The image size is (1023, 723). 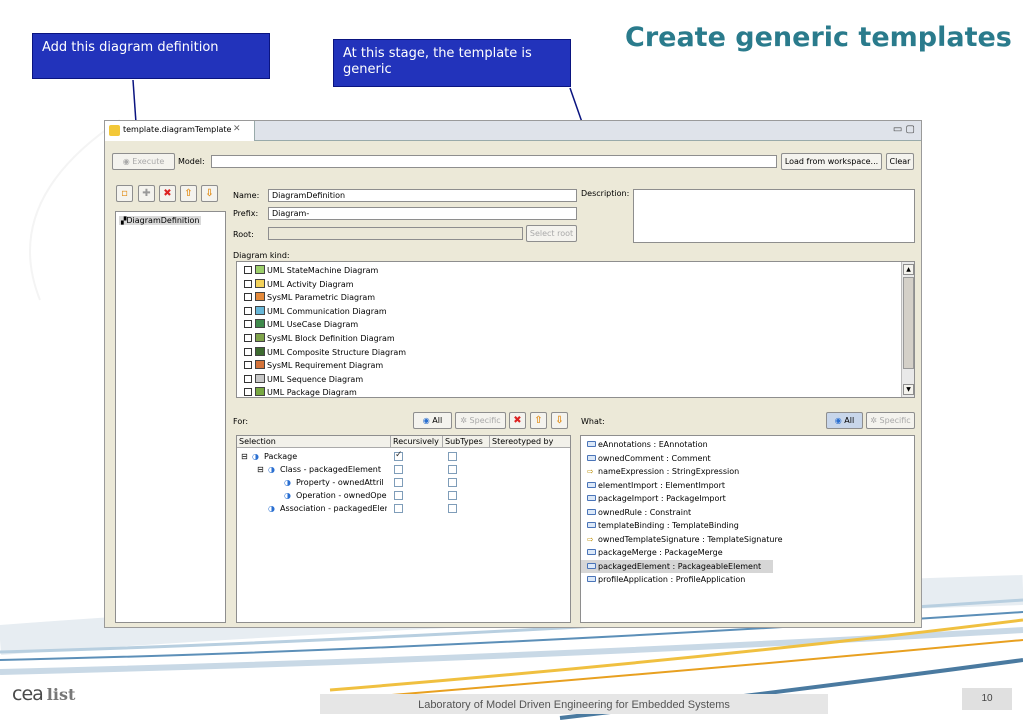 I want to click on what-item: packageImport : PackageImport, so click(x=747, y=499).